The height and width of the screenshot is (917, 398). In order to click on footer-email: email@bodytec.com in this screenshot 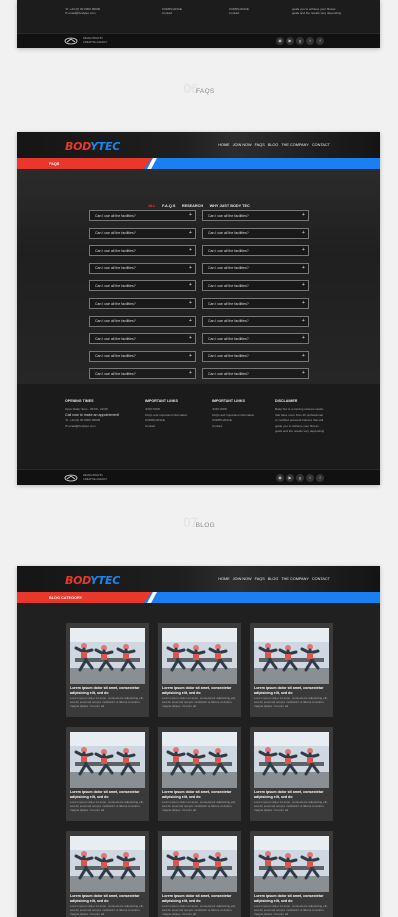, I will do `click(81, 426)`.